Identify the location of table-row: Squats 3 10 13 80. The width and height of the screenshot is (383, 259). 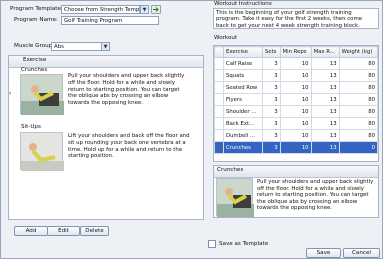
(296, 75).